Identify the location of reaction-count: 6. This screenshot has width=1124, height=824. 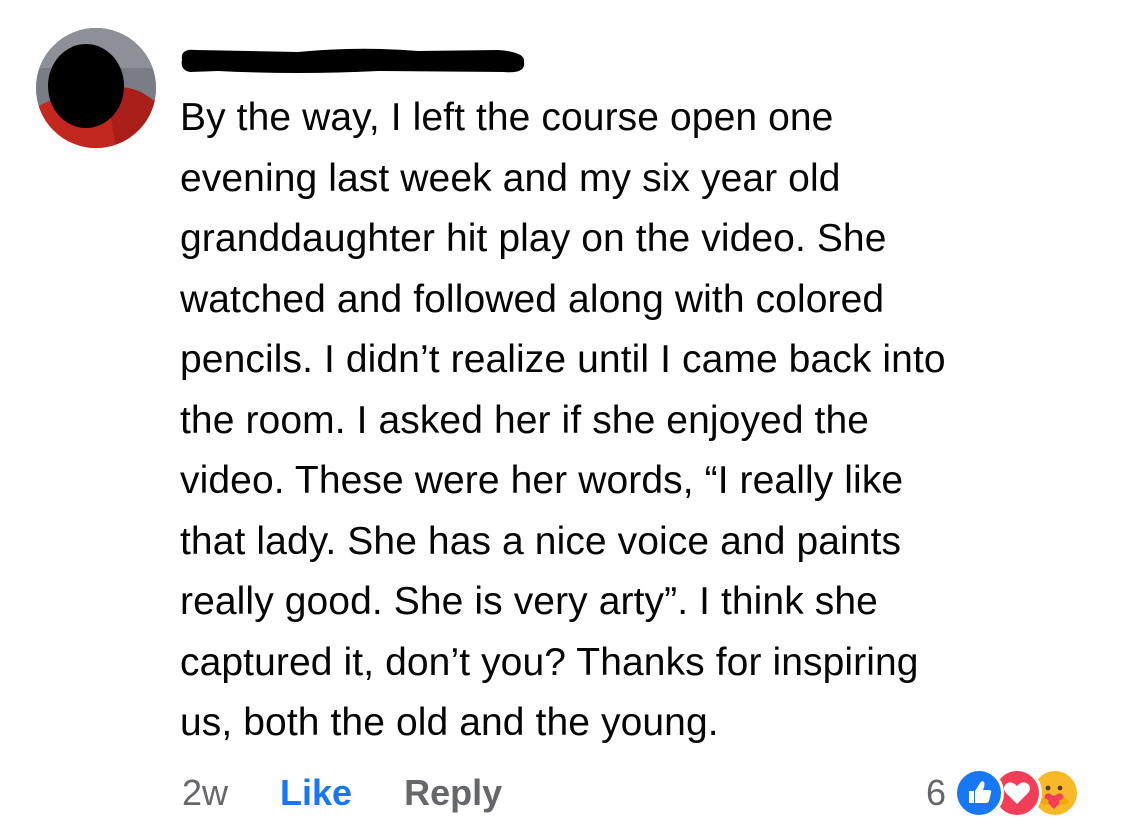
(935, 792).